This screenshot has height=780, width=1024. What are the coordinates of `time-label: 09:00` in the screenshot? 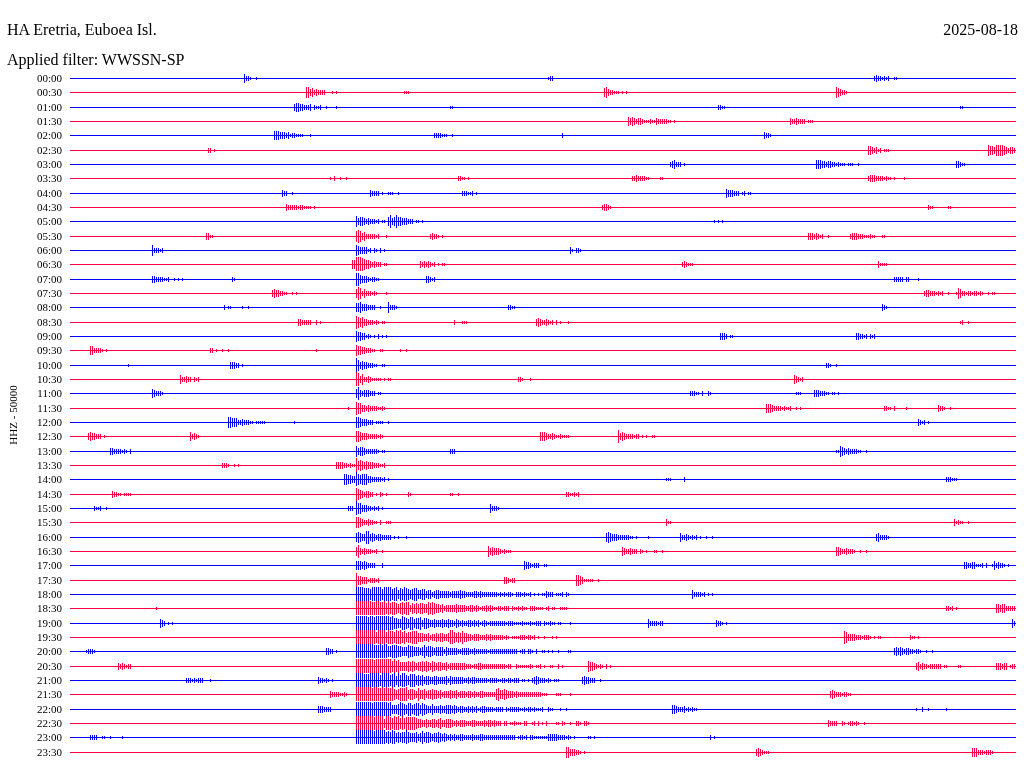 It's located at (48, 336).